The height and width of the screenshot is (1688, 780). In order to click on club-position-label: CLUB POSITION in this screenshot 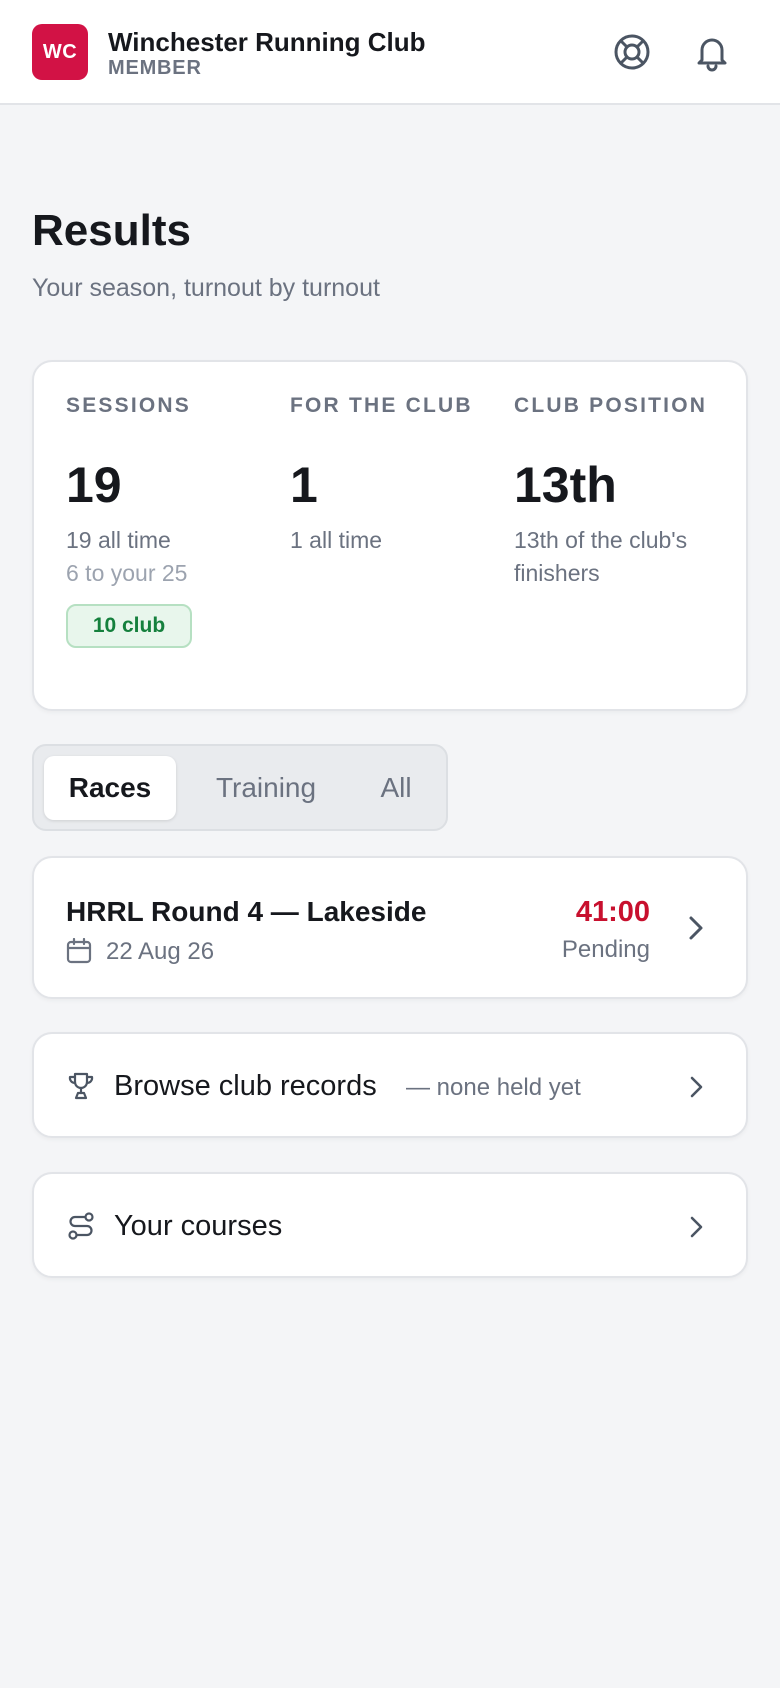, I will do `click(611, 405)`.